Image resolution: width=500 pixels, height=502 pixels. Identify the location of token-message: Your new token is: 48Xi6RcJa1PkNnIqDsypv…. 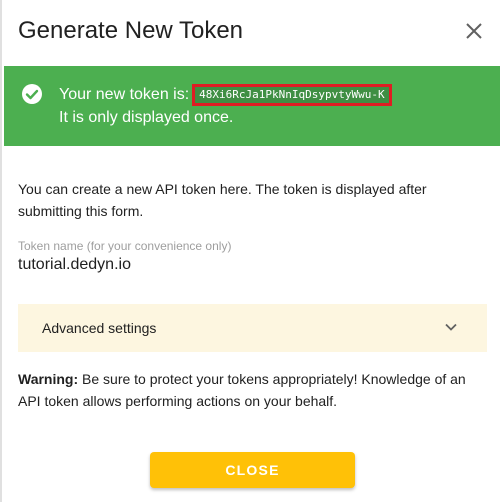
(225, 95).